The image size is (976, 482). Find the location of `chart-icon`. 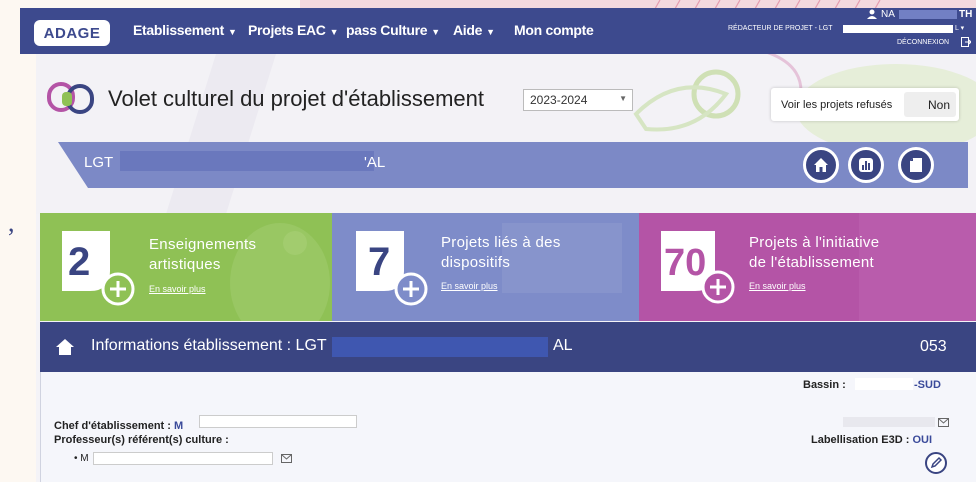

chart-icon is located at coordinates (866, 165).